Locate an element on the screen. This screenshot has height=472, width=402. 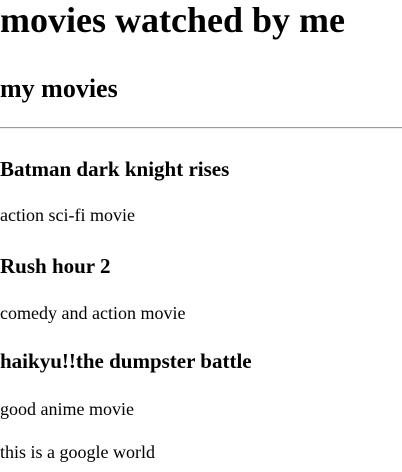
footer-text: this is a google world is located at coordinates (77, 452).